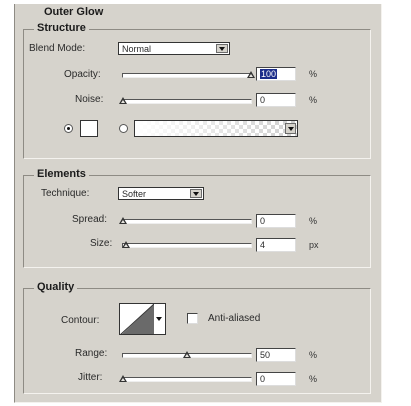  I want to click on contour-curve-icon, so click(137, 319).